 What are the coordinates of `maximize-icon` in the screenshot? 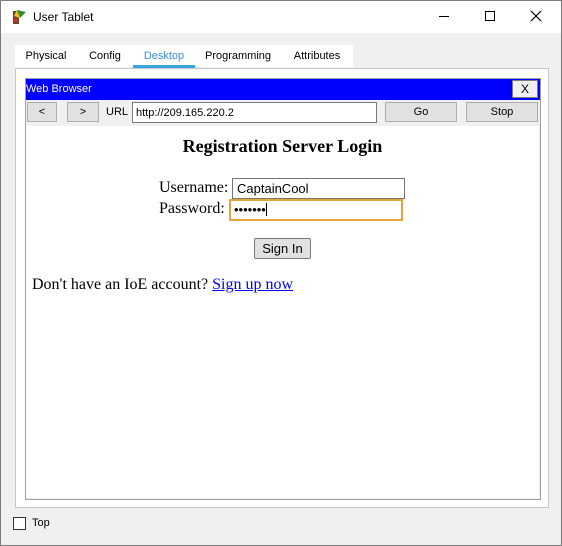 It's located at (490, 17).